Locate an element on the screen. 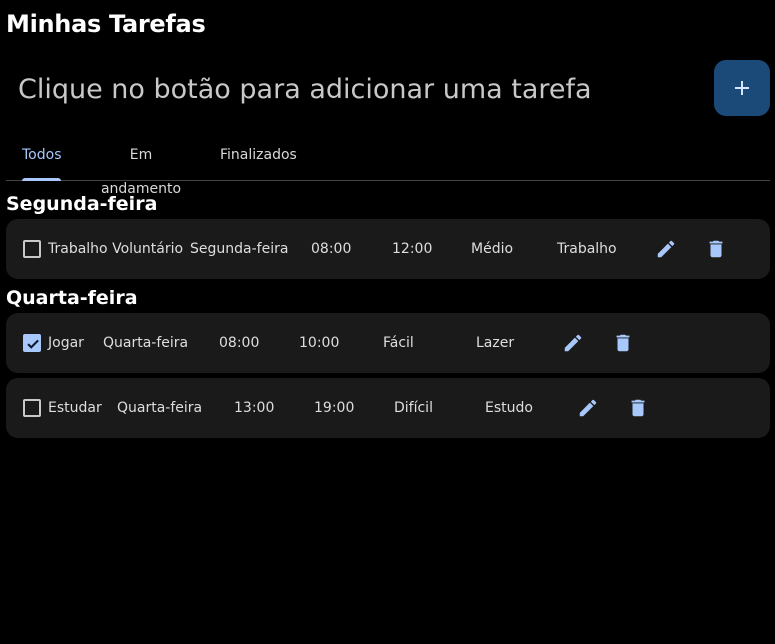 This screenshot has width=775, height=644. task-name: Estudar is located at coordinates (75, 408).